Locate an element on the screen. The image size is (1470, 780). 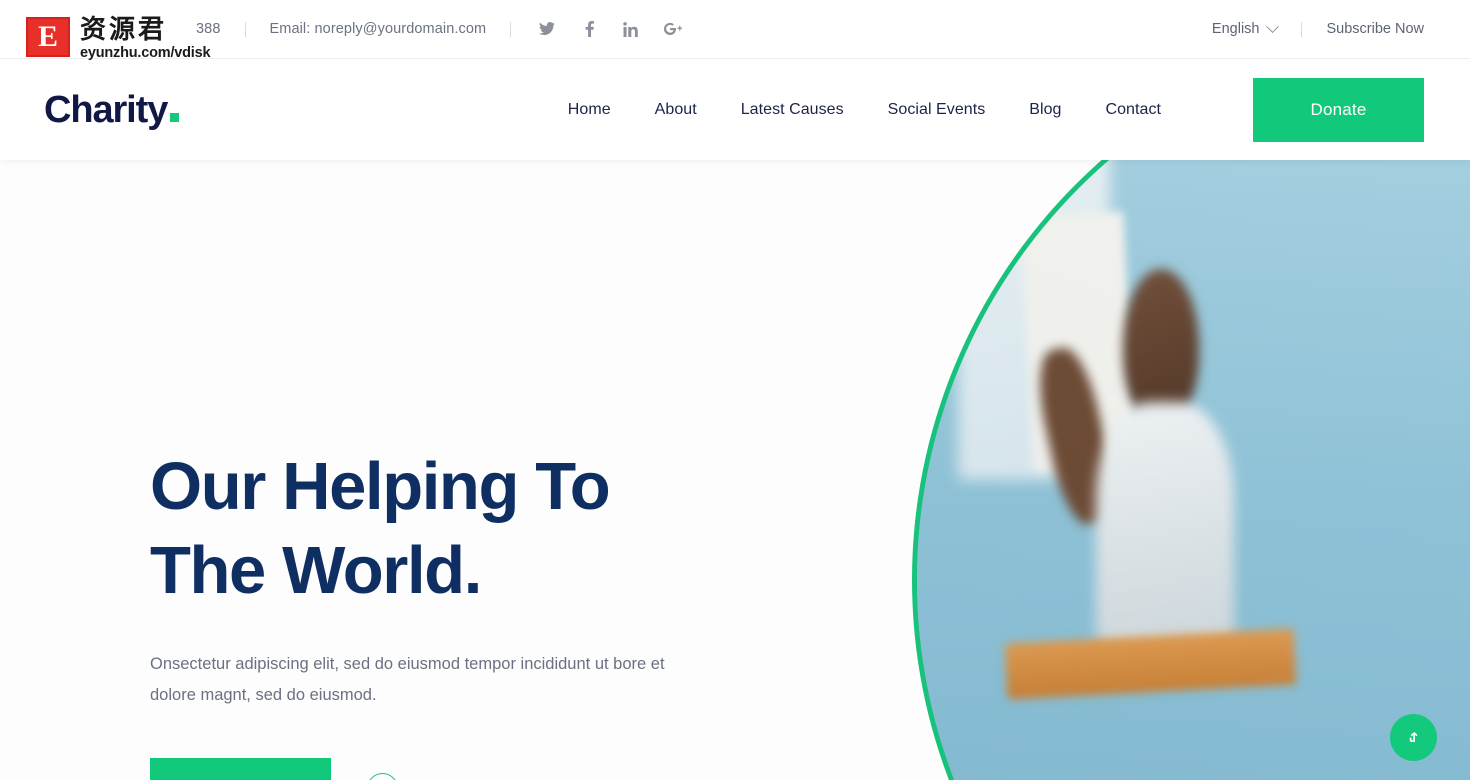
hero-cta-row: Donate +12 1325 41 is located at coordinates (470, 769).